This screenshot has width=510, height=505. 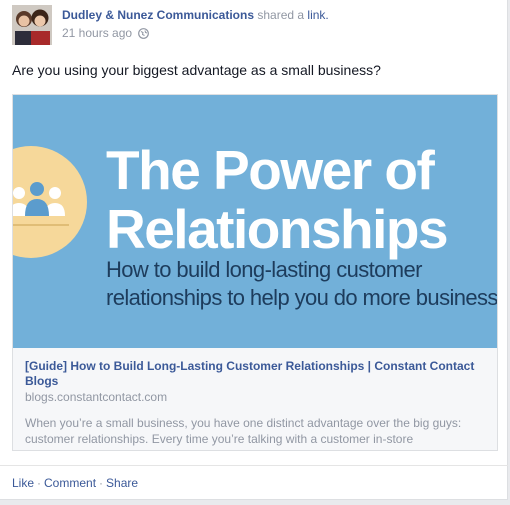 I want to click on globe-icon, so click(x=143, y=33).